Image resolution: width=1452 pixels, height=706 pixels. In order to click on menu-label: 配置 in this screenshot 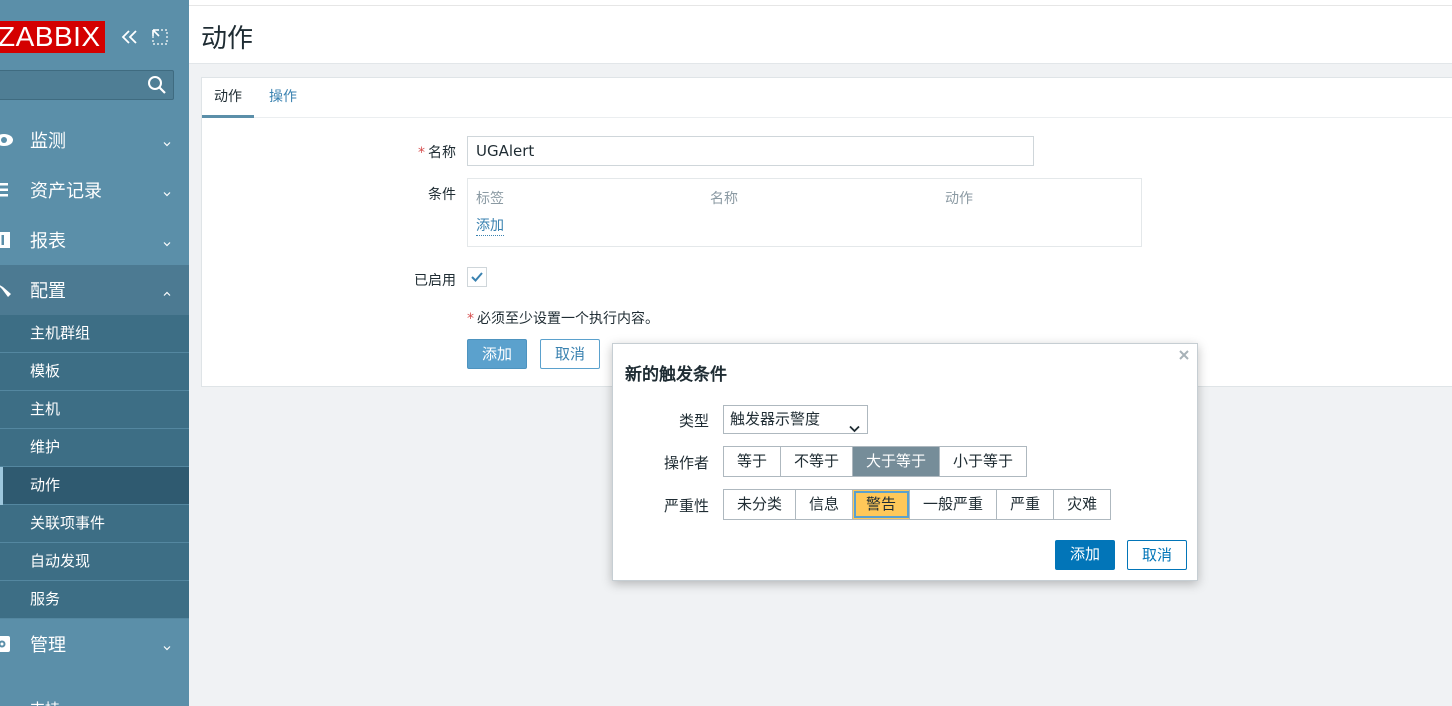, I will do `click(48, 291)`.